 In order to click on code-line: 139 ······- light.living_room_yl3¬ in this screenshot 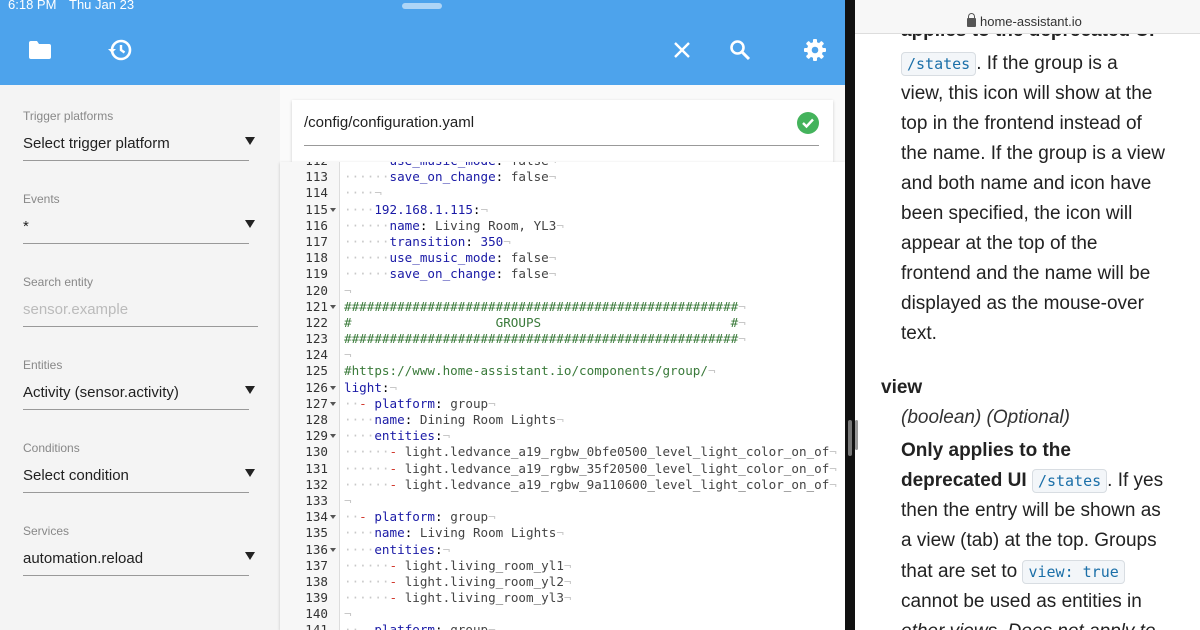, I will do `click(562, 598)`.